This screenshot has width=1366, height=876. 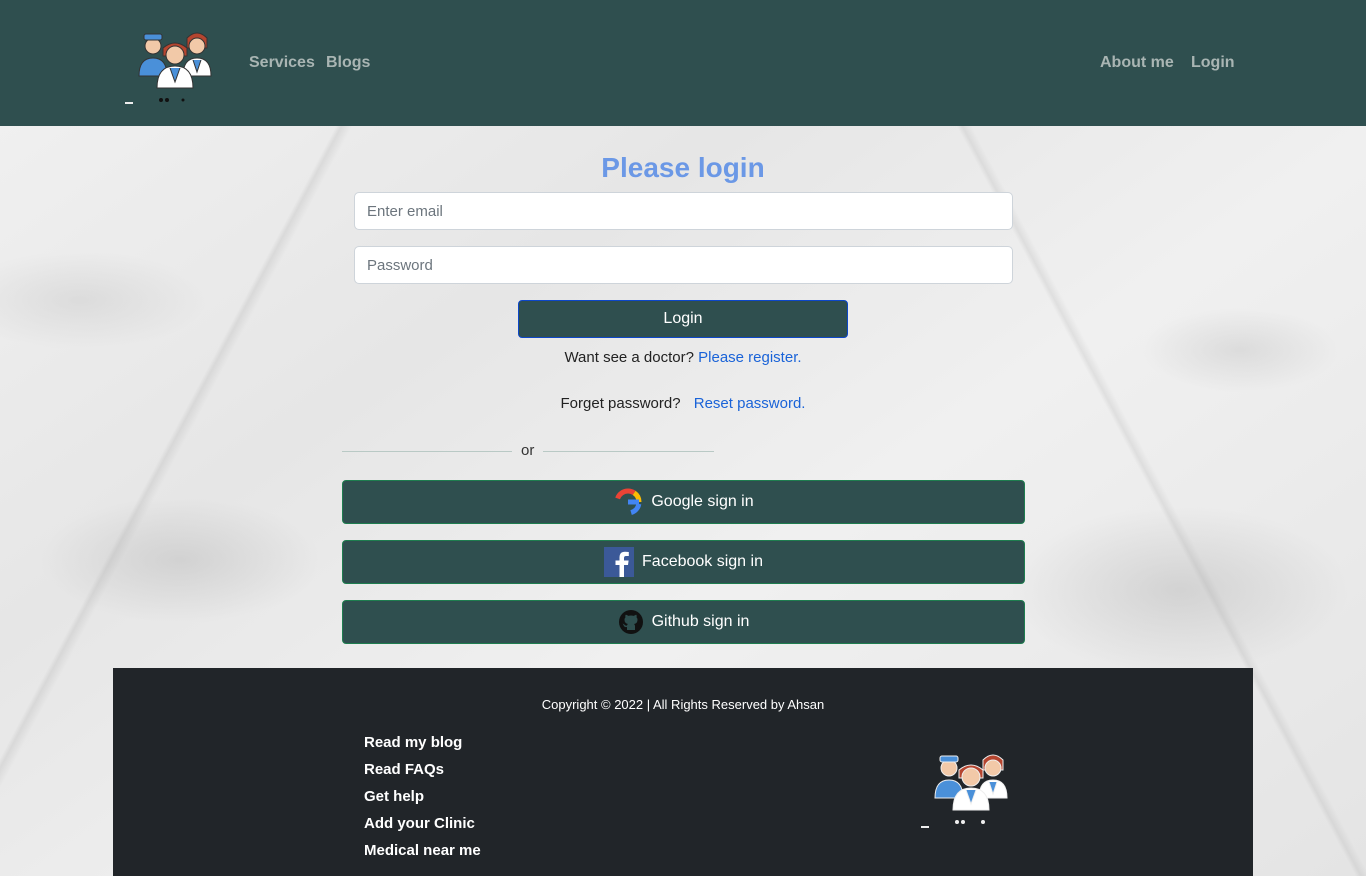 I want to click on nav-link-about-me: About me, so click(x=1137, y=63).